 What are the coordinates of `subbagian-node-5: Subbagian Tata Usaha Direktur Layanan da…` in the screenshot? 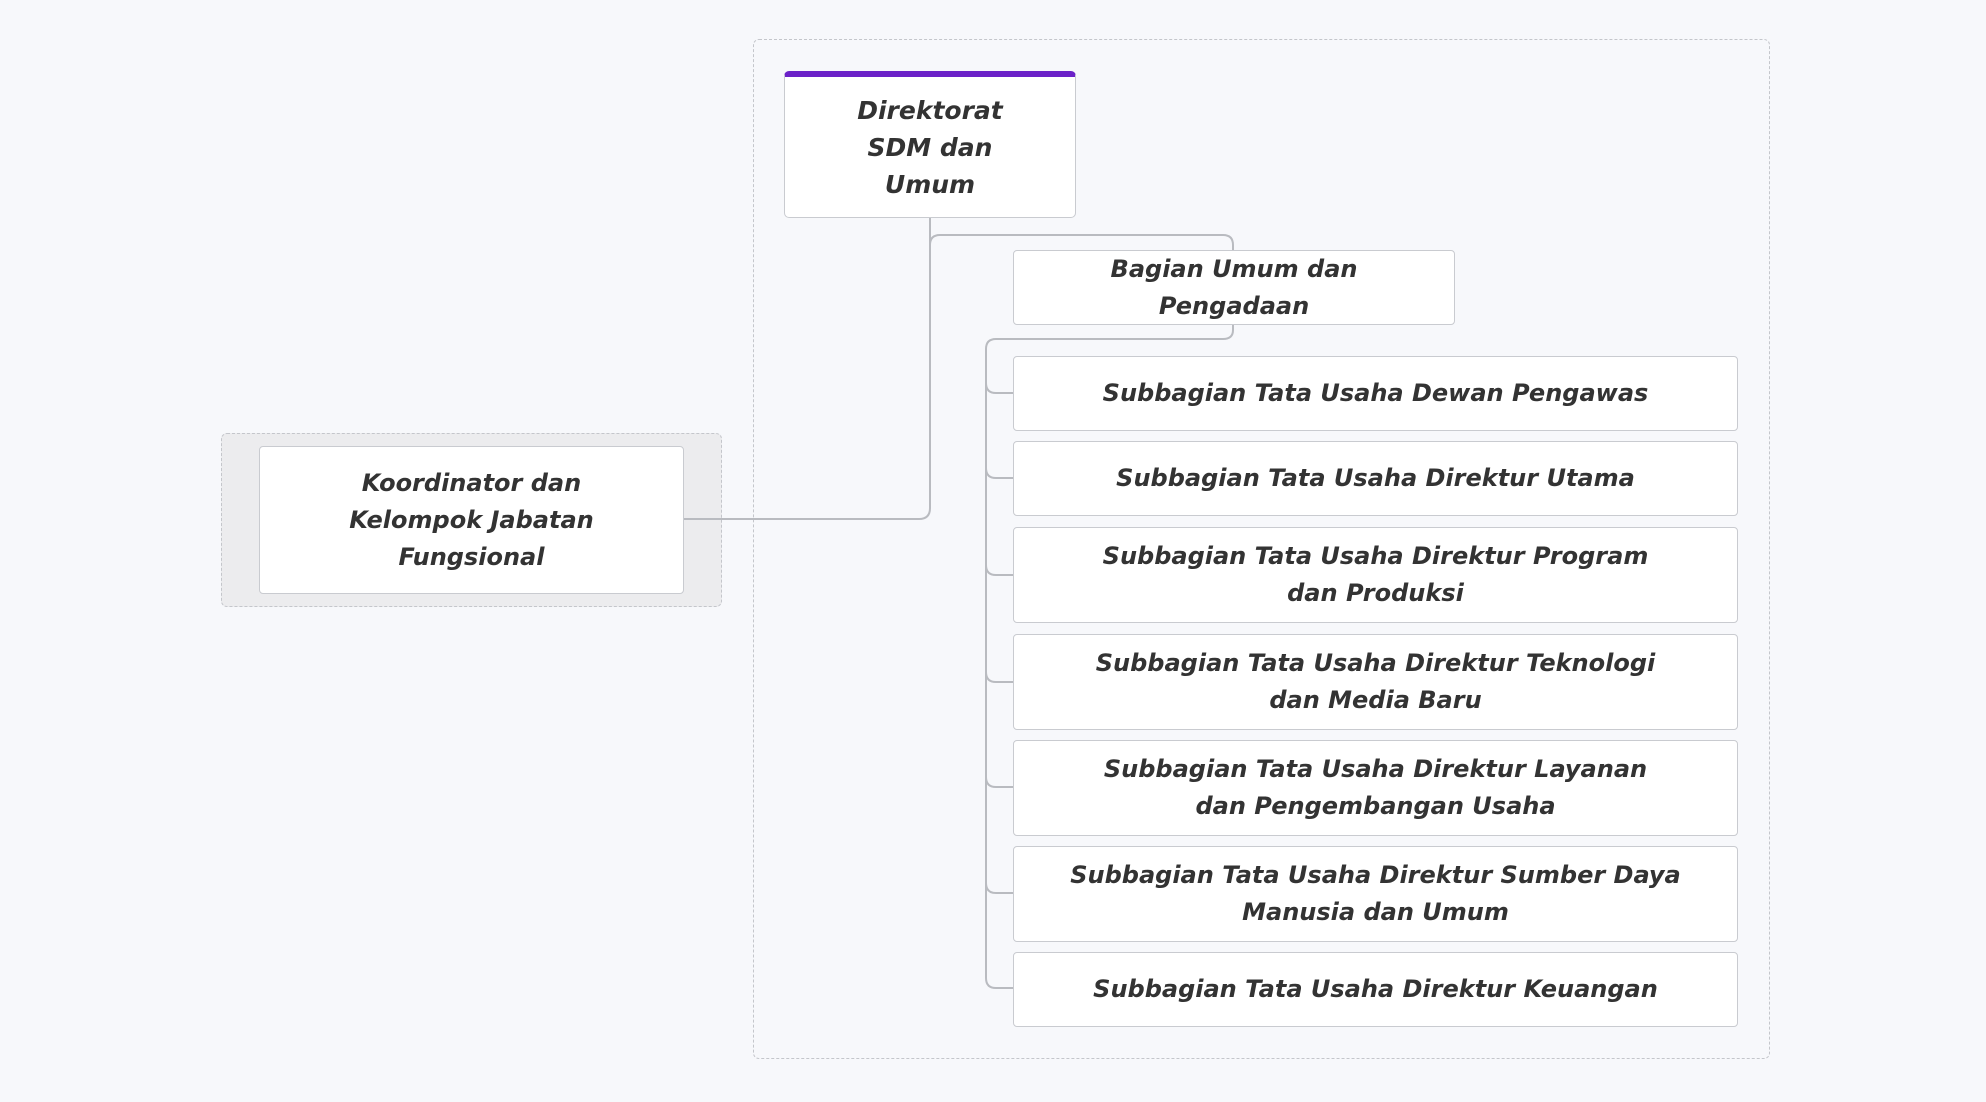 It's located at (1375, 788).